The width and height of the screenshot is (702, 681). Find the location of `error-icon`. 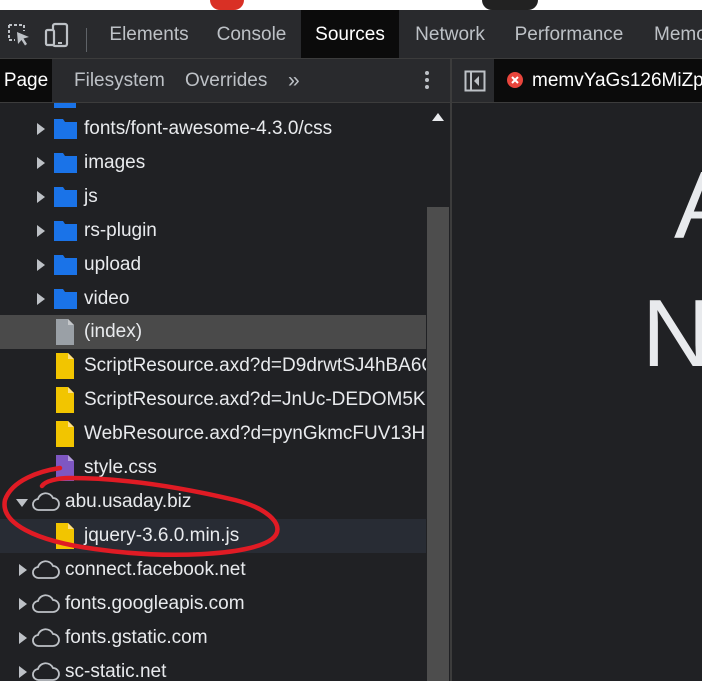

error-icon is located at coordinates (515, 80).